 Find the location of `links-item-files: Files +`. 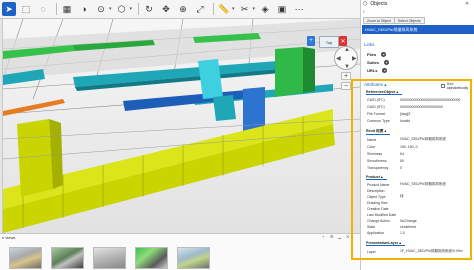

links-item-files: Files + is located at coordinates (377, 54).